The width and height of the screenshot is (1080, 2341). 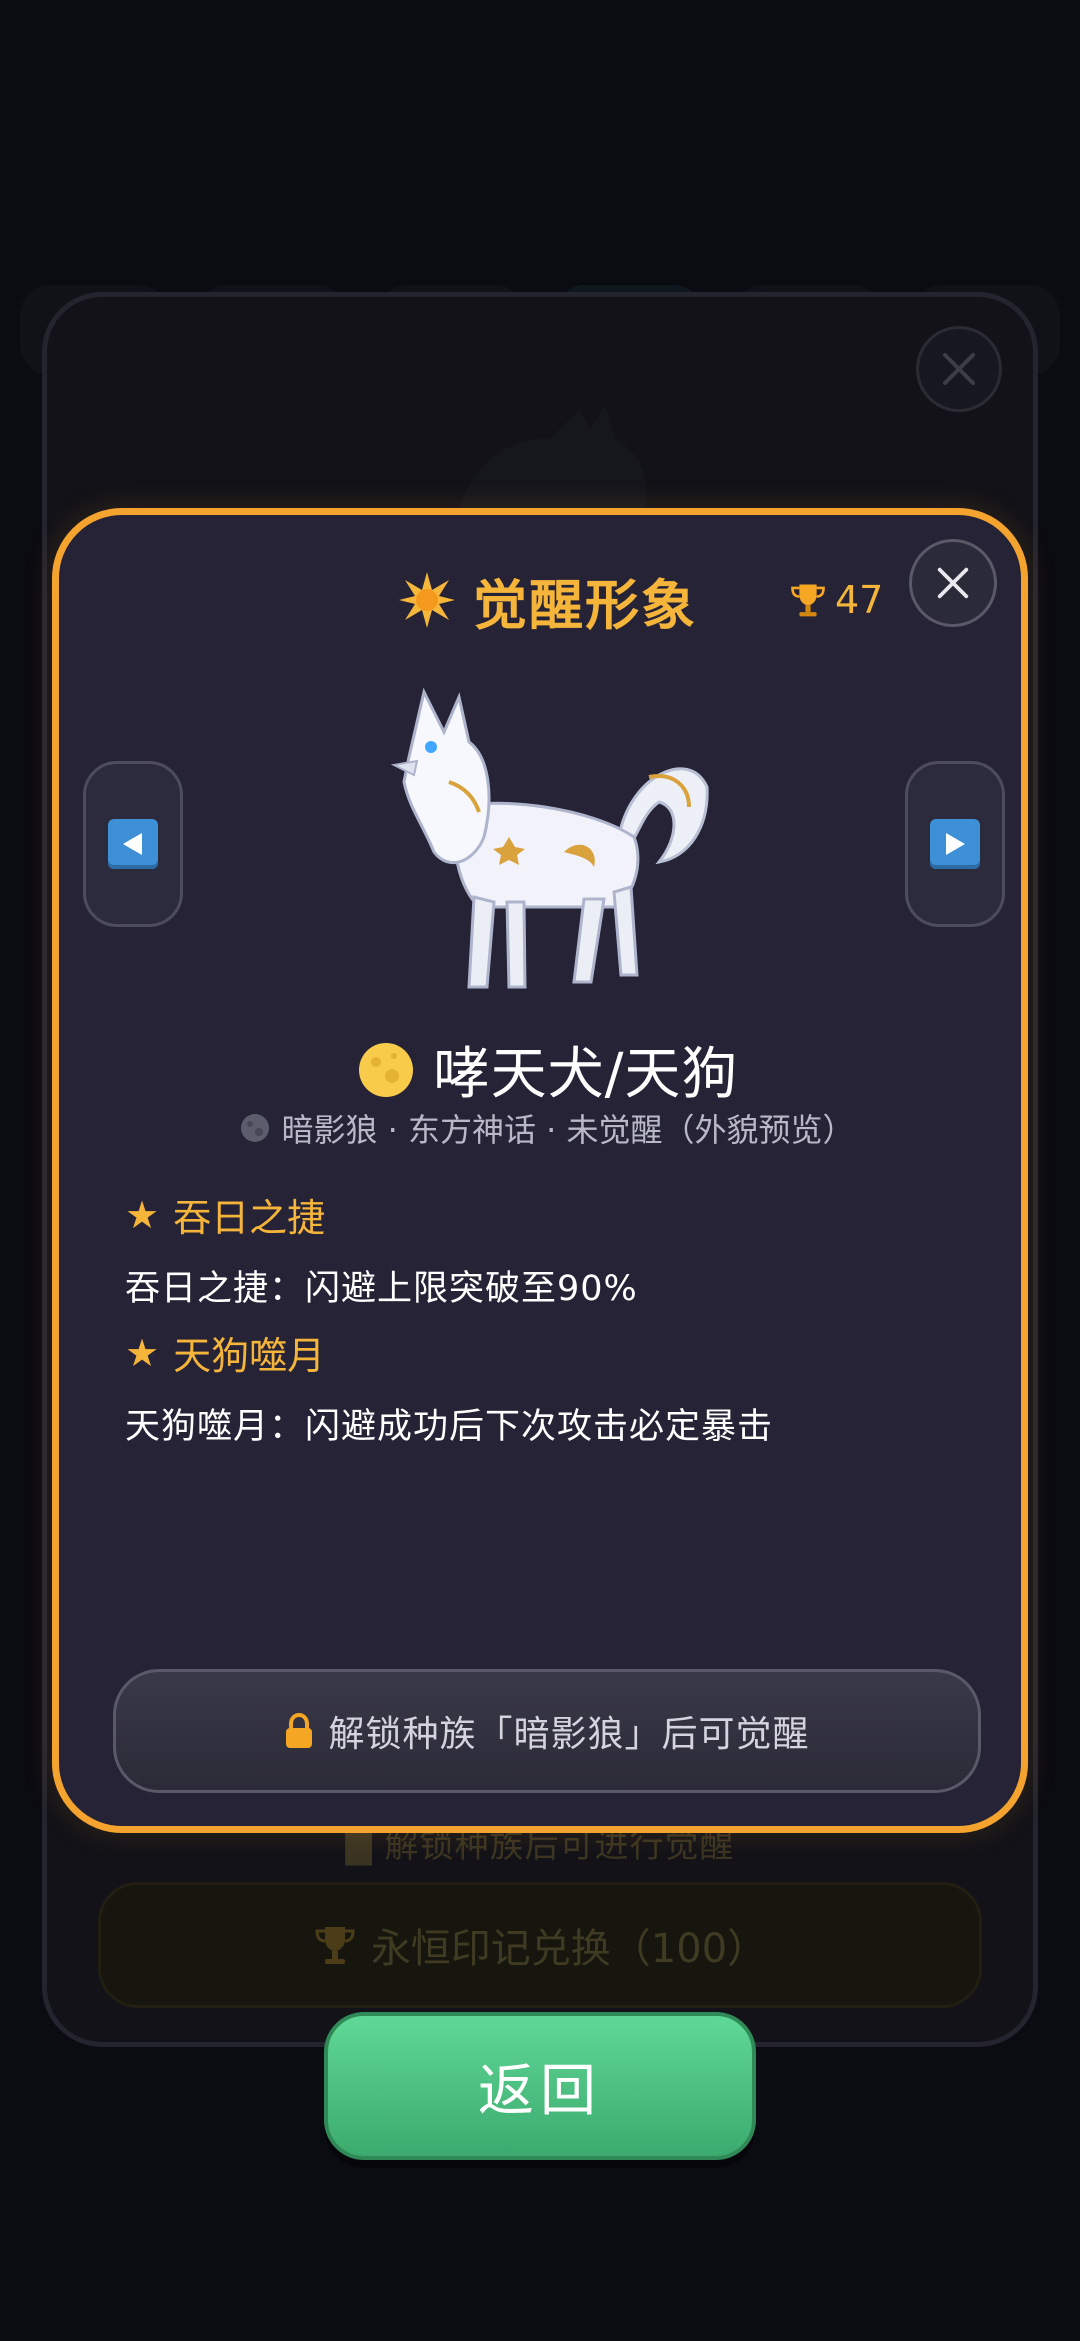 I want to click on awakened-wolf-image, so click(x=549, y=838).